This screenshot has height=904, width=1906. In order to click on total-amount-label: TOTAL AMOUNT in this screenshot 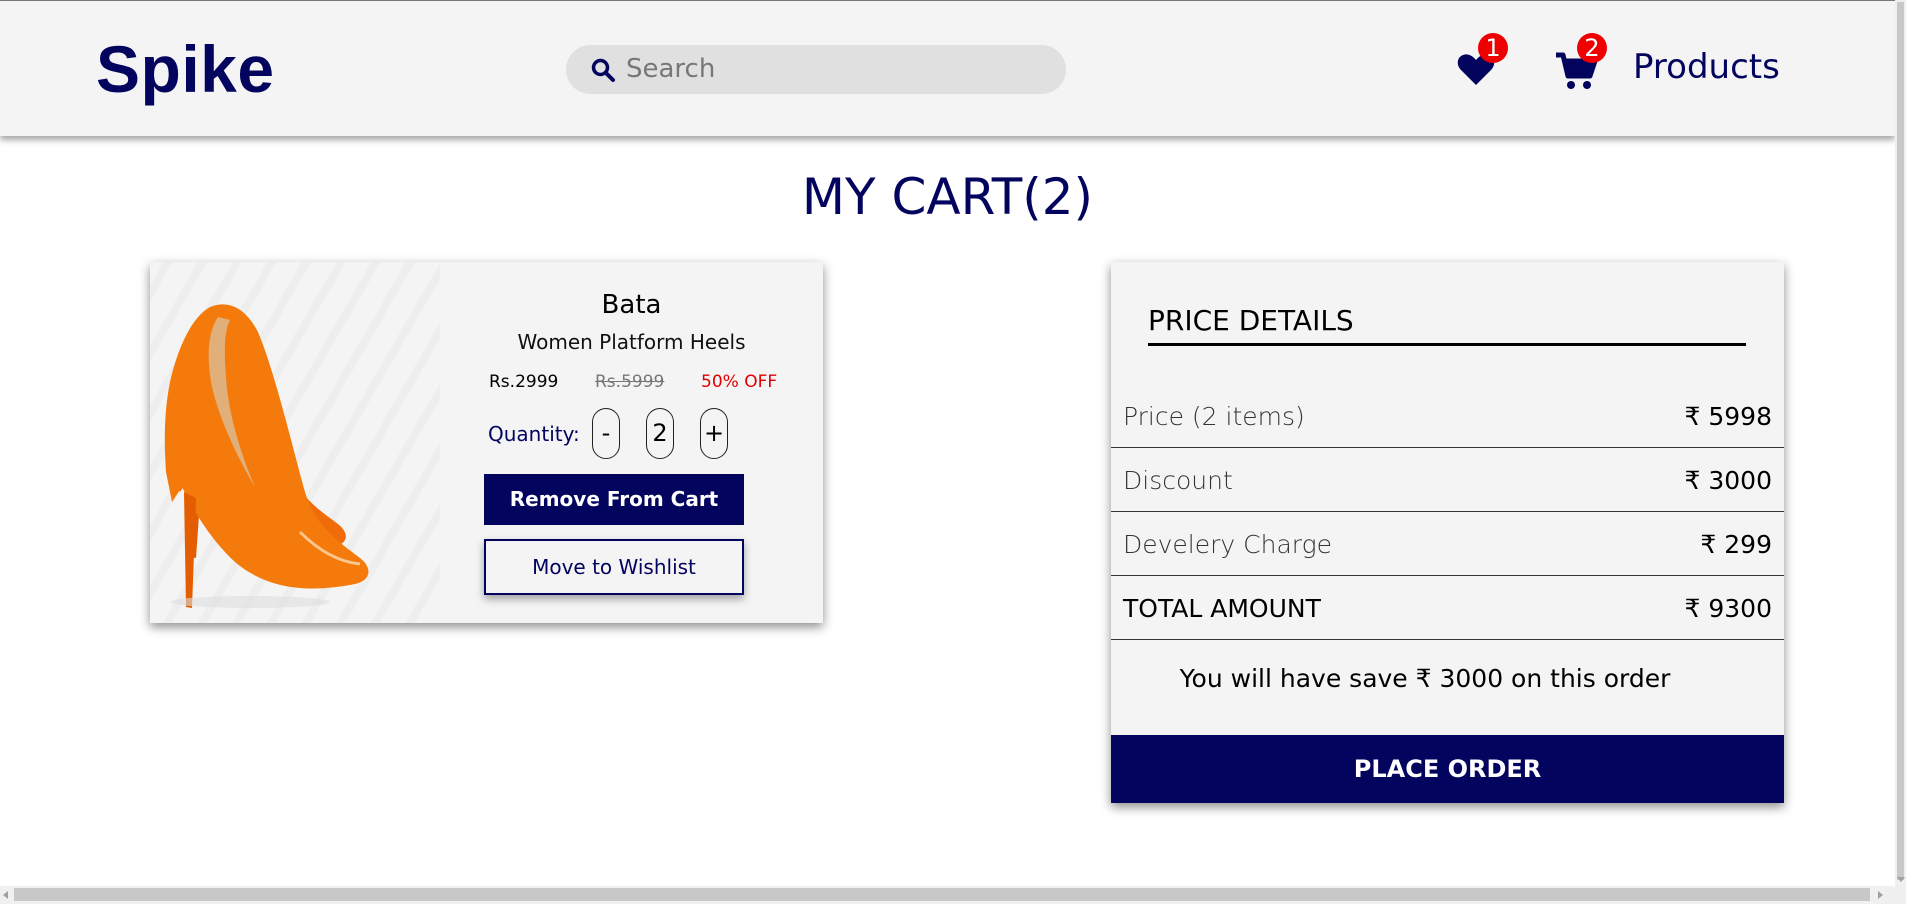, I will do `click(1222, 608)`.